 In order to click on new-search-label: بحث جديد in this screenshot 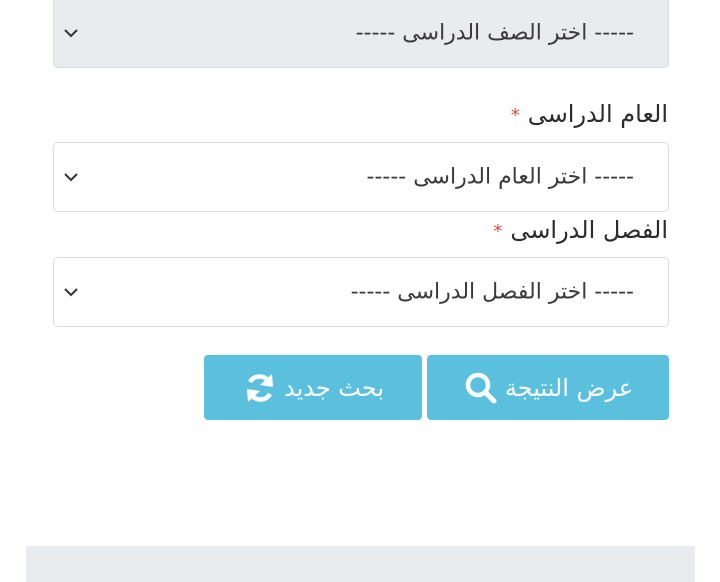, I will do `click(334, 387)`.